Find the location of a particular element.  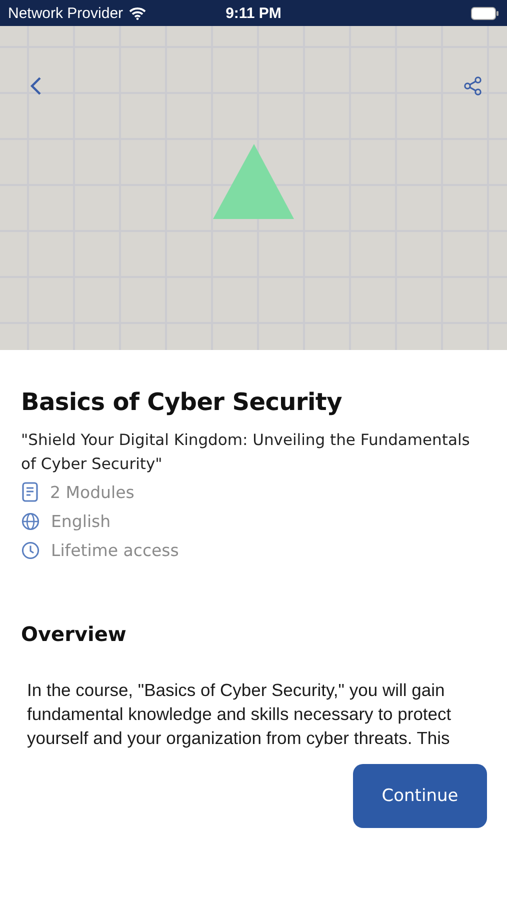

overview-text: In the course, "Basics of Cyber Security," you will gain fundamental knowledge and skills necessary to protect yourself and your organization from cyber threats. This is located at coordinates (239, 714).